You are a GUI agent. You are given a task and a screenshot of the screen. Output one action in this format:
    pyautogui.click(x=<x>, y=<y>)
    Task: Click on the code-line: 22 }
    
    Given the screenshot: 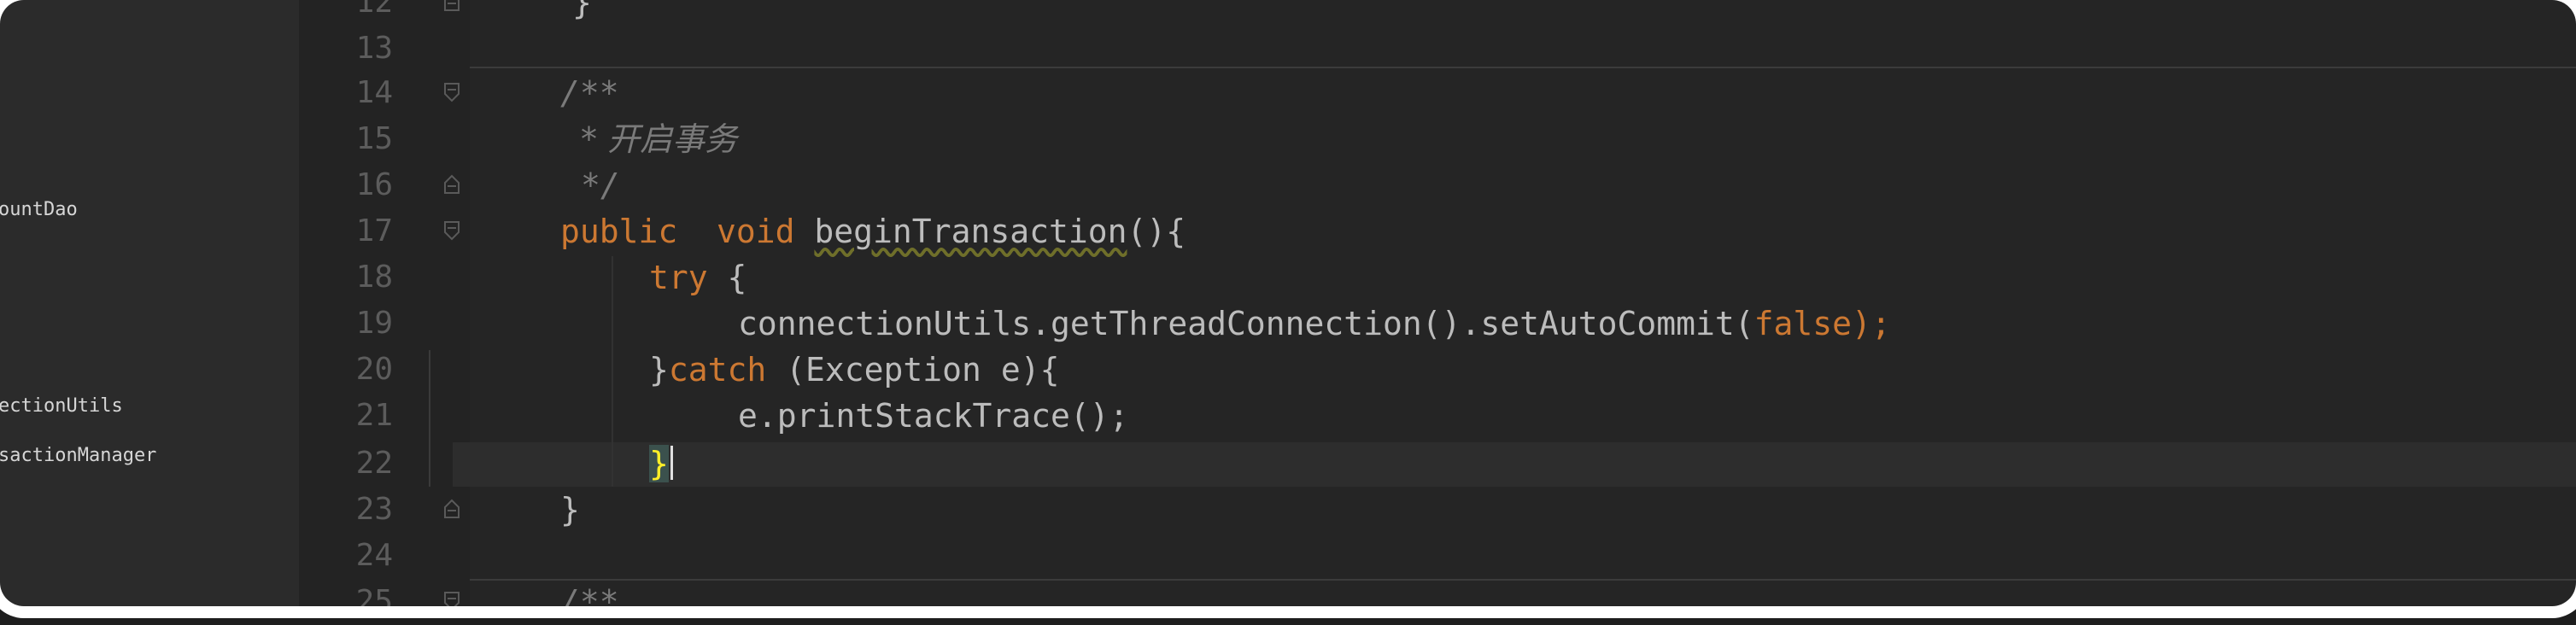 What is the action you would take?
    pyautogui.click(x=1437, y=464)
    